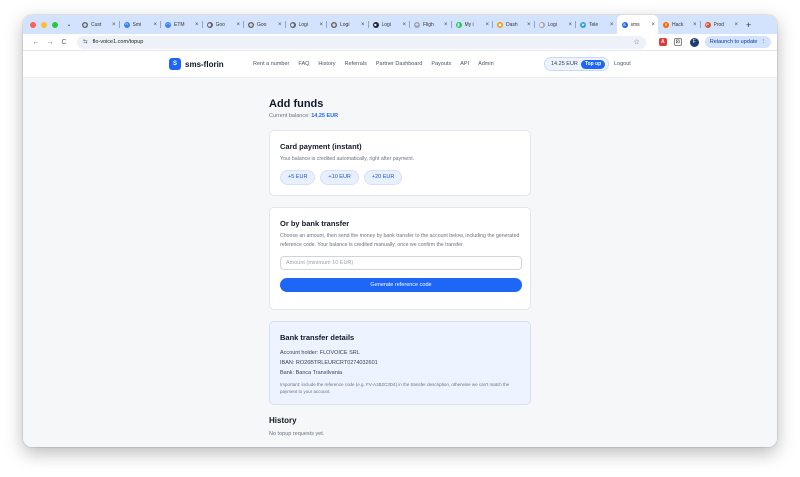 The width and height of the screenshot is (800, 477). What do you see at coordinates (339, 177) in the screenshot?
I see `amount-10-eur-button: +10 EUR` at bounding box center [339, 177].